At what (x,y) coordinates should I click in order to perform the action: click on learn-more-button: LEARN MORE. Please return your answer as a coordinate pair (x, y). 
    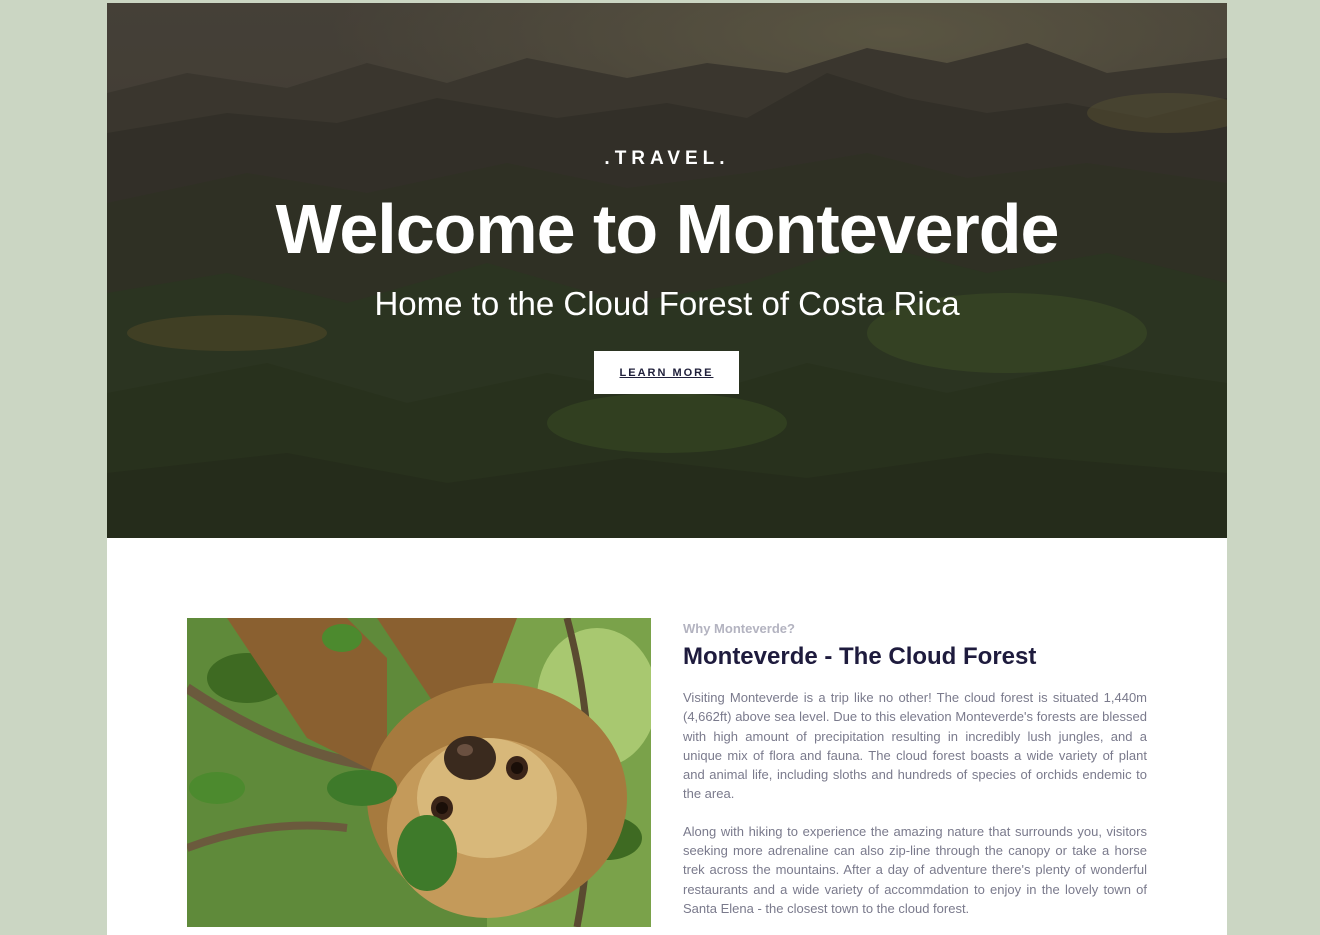
    Looking at the image, I should click on (666, 372).